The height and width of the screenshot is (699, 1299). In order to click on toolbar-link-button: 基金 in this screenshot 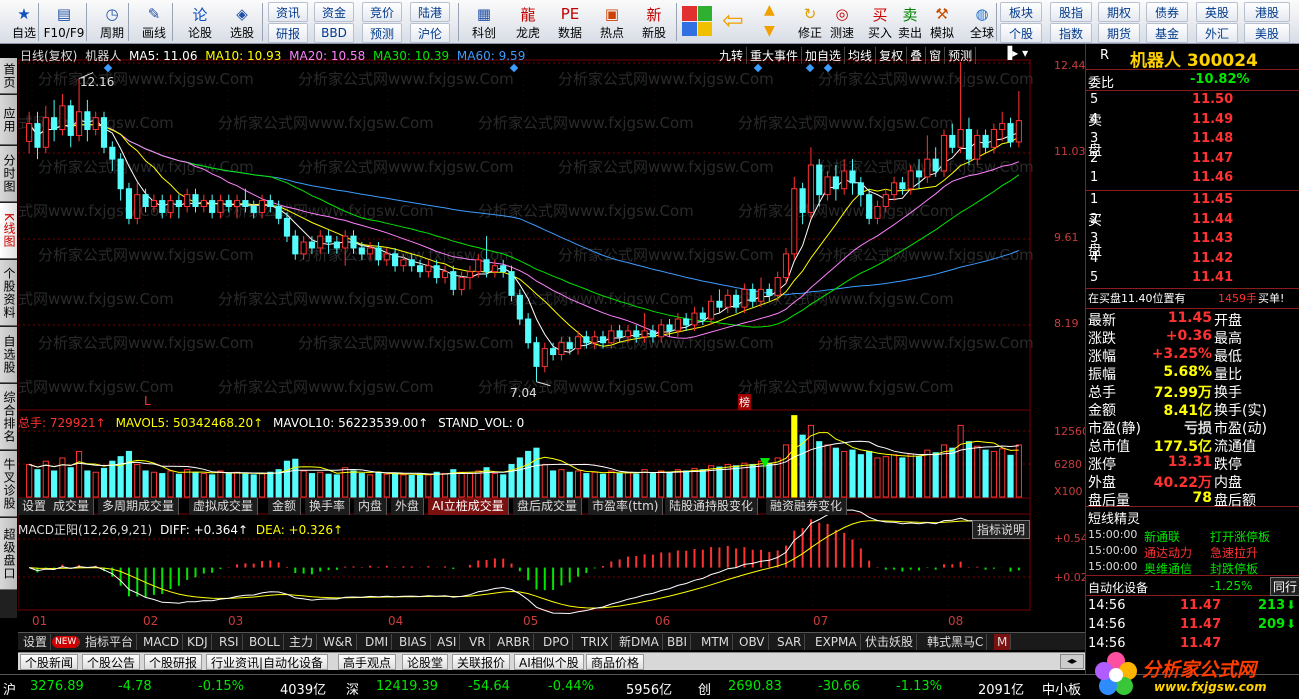, I will do `click(1167, 33)`.